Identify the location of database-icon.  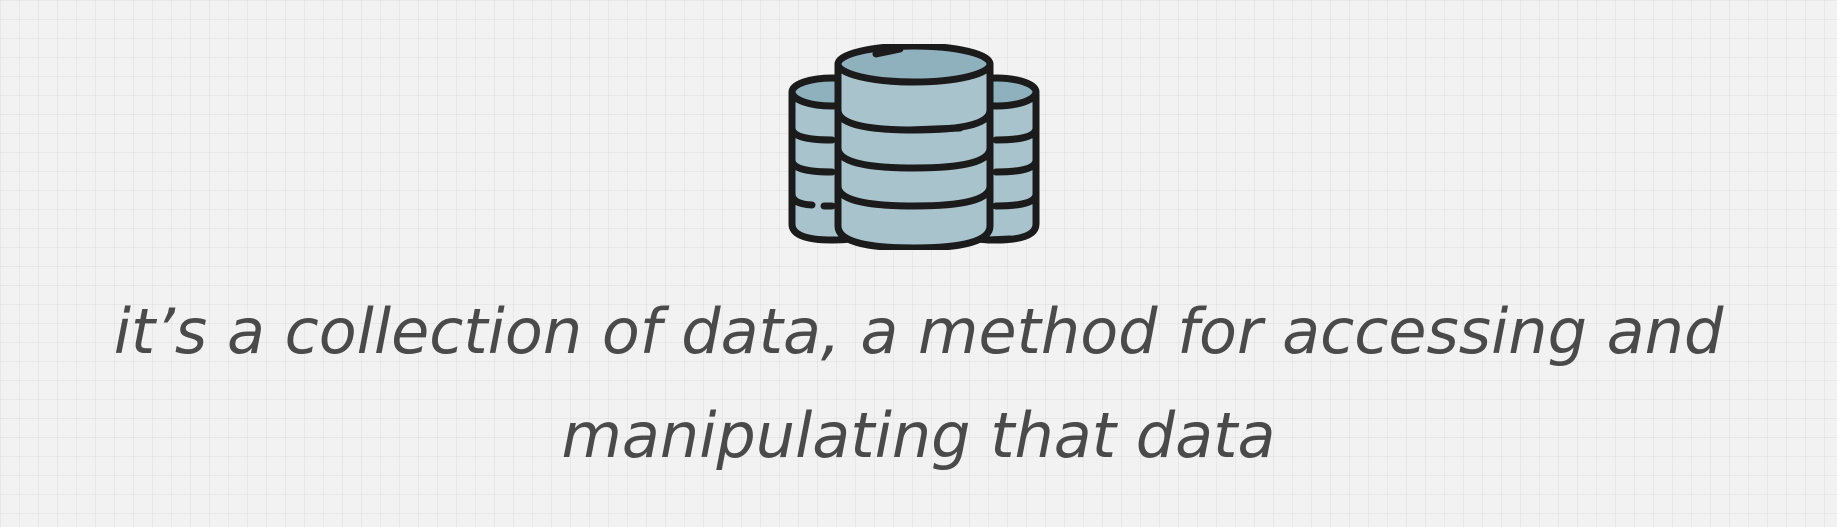
(914, 147).